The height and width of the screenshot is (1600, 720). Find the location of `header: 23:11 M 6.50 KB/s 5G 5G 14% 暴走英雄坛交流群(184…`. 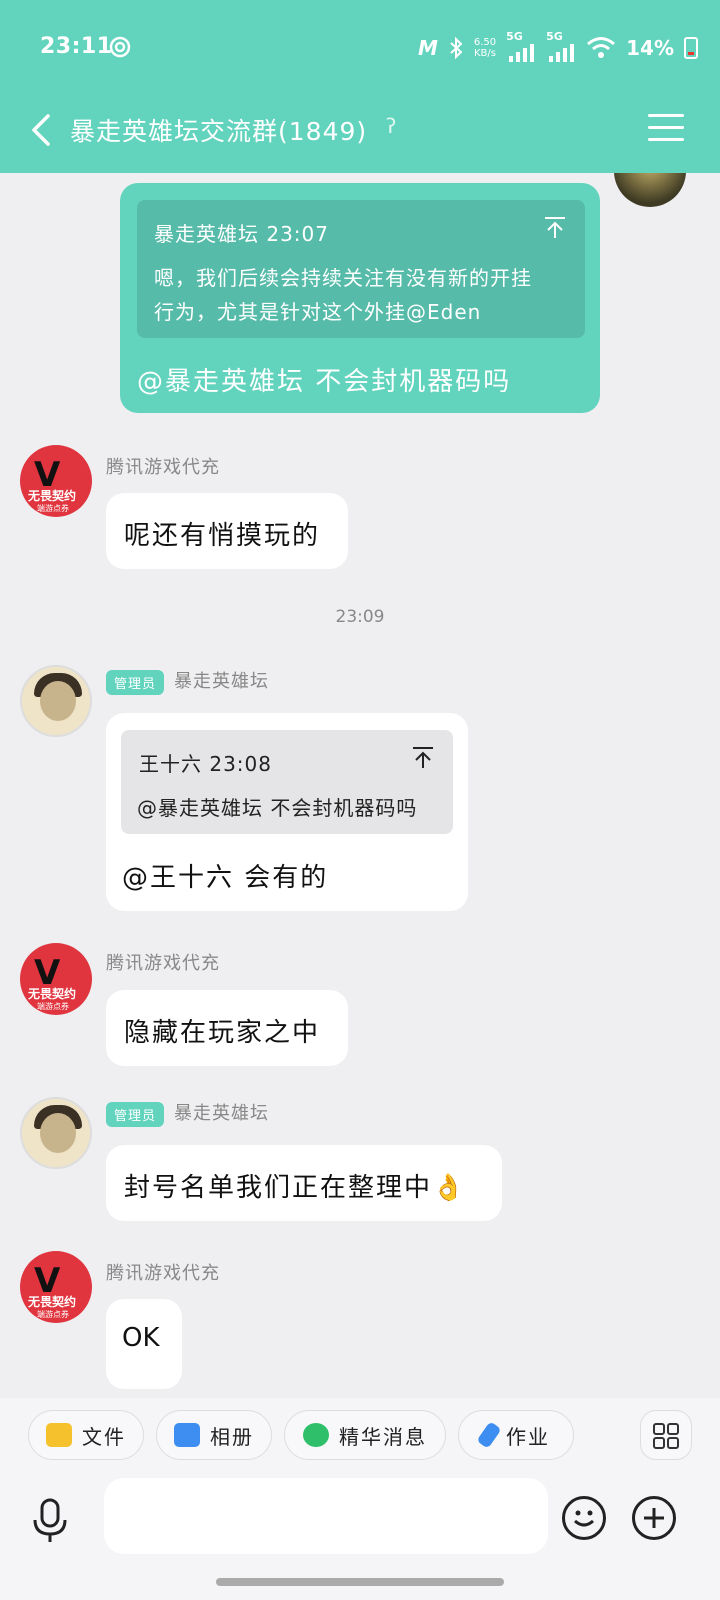

header: 23:11 M 6.50 KB/s 5G 5G 14% 暴走英雄坛交流群(184… is located at coordinates (360, 86).